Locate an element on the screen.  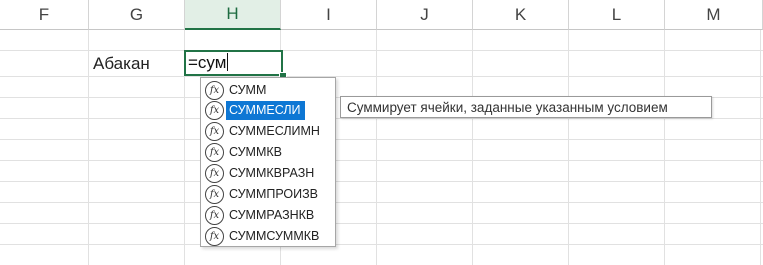
autocomplete-item-label: СУММСУММКВ is located at coordinates (274, 235).